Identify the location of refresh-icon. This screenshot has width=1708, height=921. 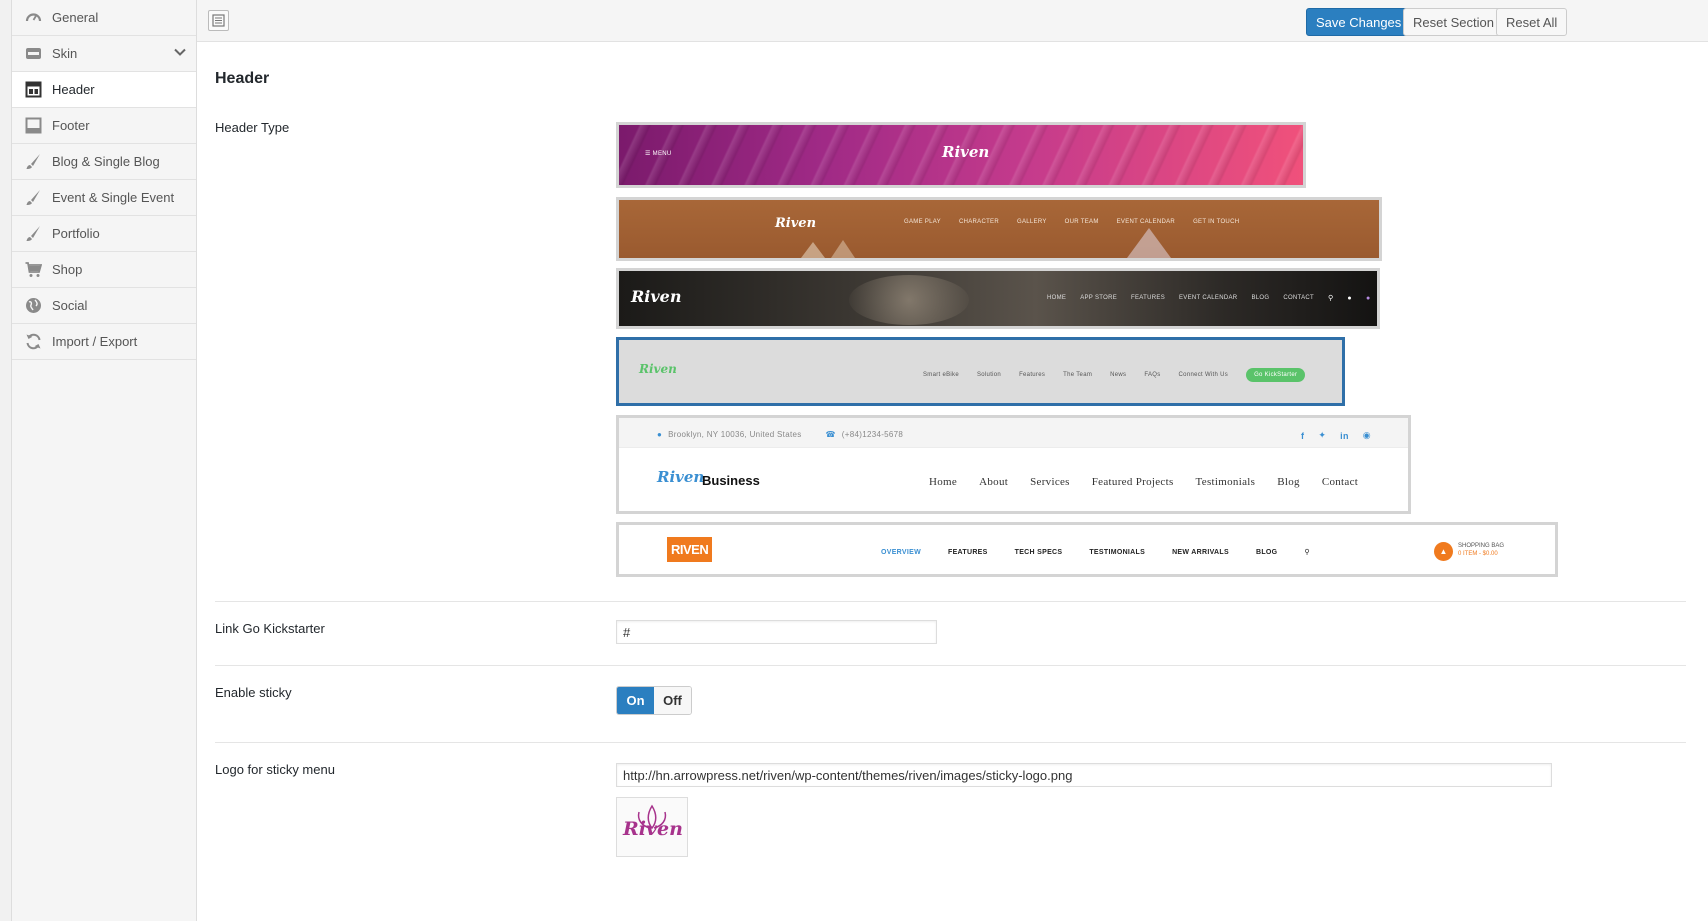
(33, 342).